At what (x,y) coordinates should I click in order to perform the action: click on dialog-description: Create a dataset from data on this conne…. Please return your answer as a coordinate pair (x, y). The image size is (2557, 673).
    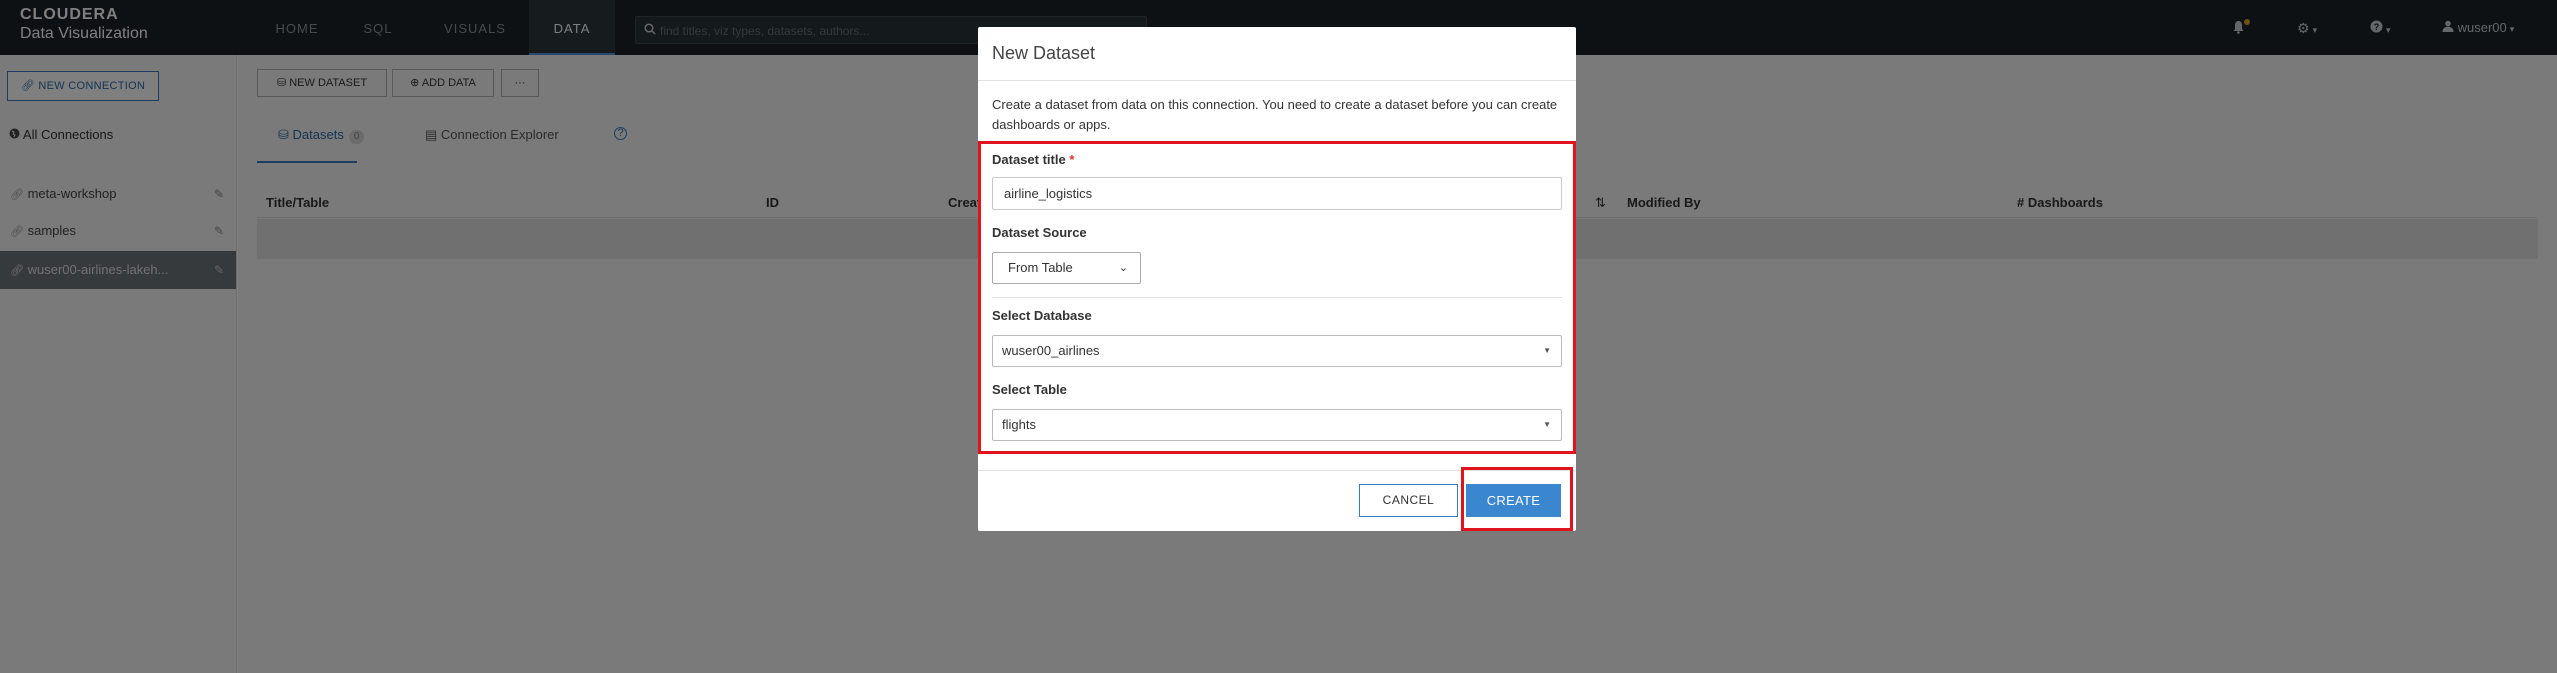
    Looking at the image, I should click on (1275, 114).